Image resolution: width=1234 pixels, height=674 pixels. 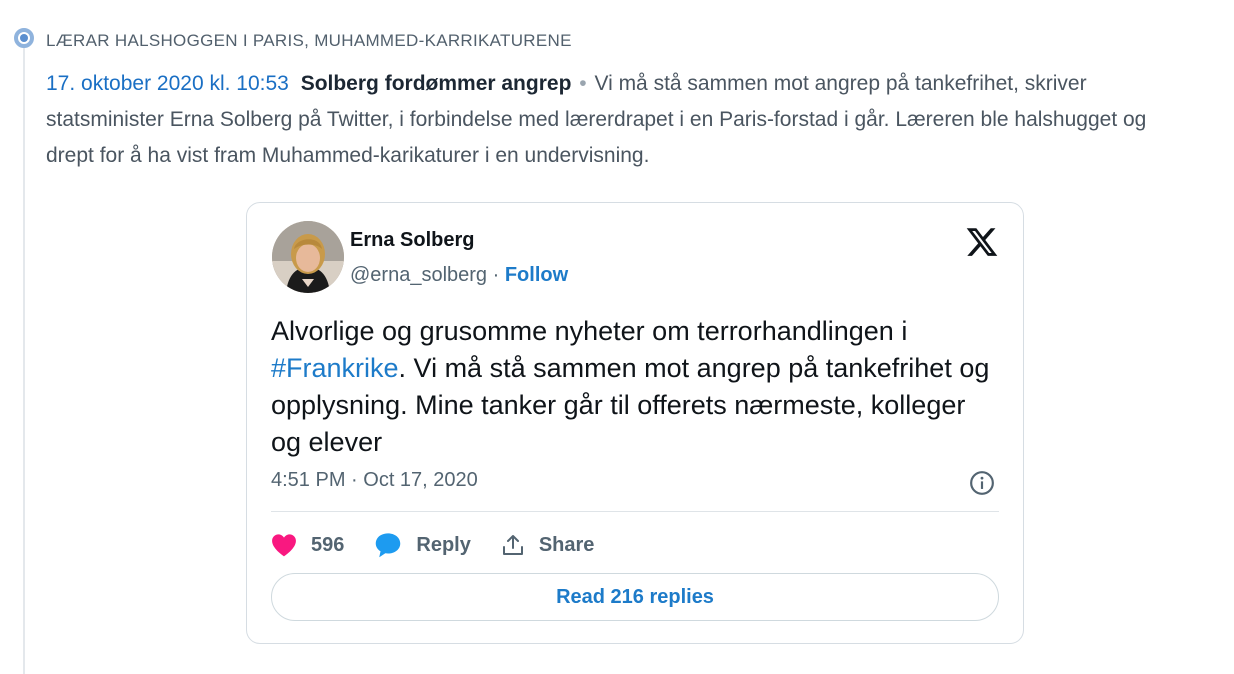 What do you see at coordinates (512, 545) in the screenshot?
I see `share-icon` at bounding box center [512, 545].